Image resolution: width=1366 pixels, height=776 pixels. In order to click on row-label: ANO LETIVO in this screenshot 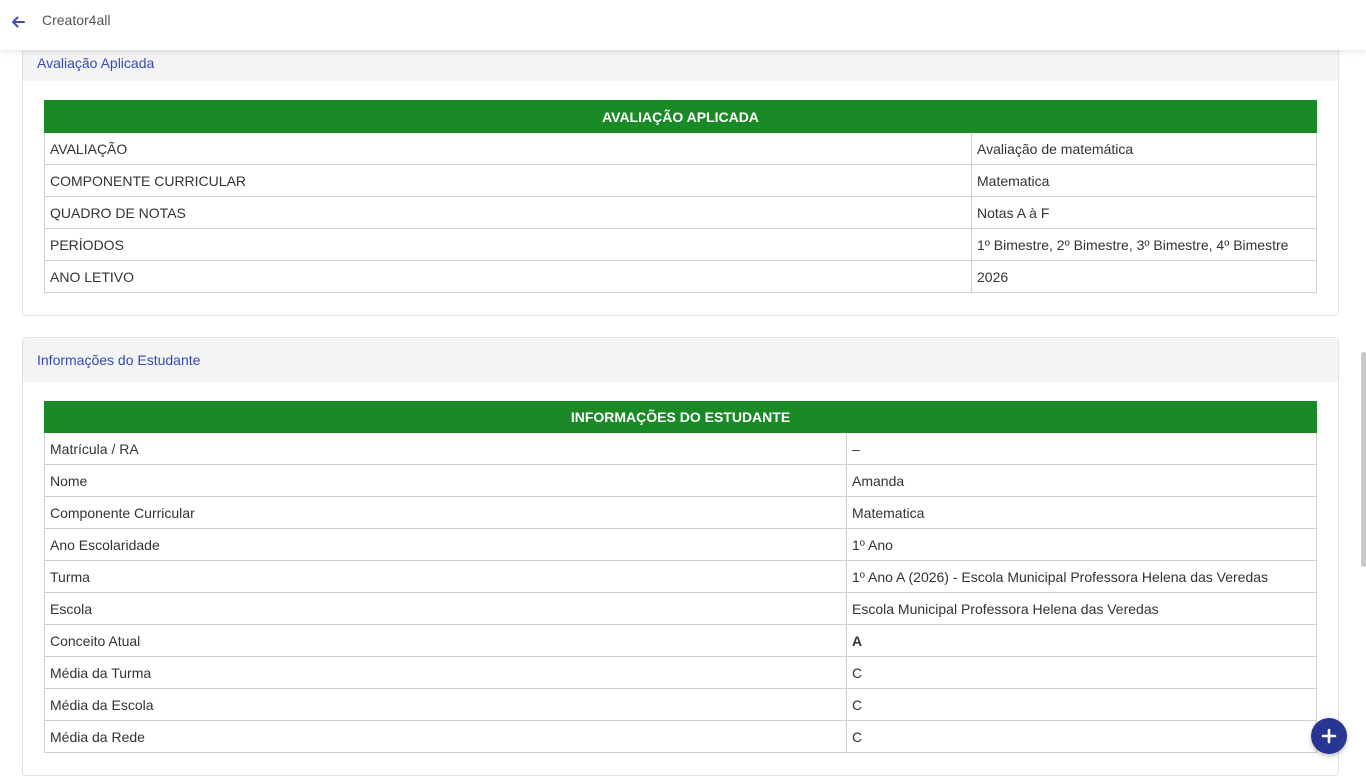, I will do `click(508, 276)`.